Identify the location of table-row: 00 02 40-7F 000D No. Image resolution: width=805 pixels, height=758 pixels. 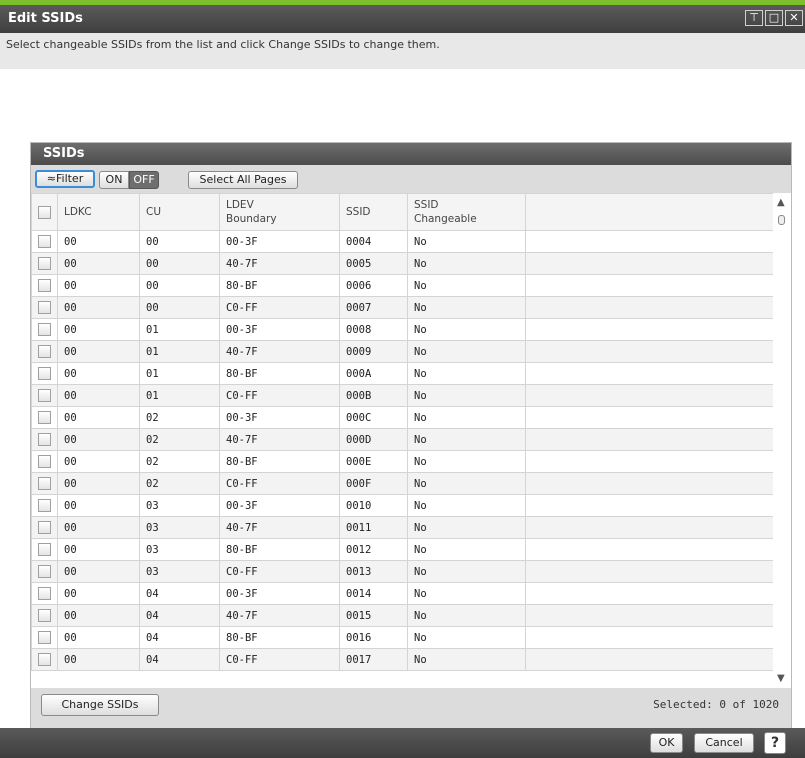
(402, 439).